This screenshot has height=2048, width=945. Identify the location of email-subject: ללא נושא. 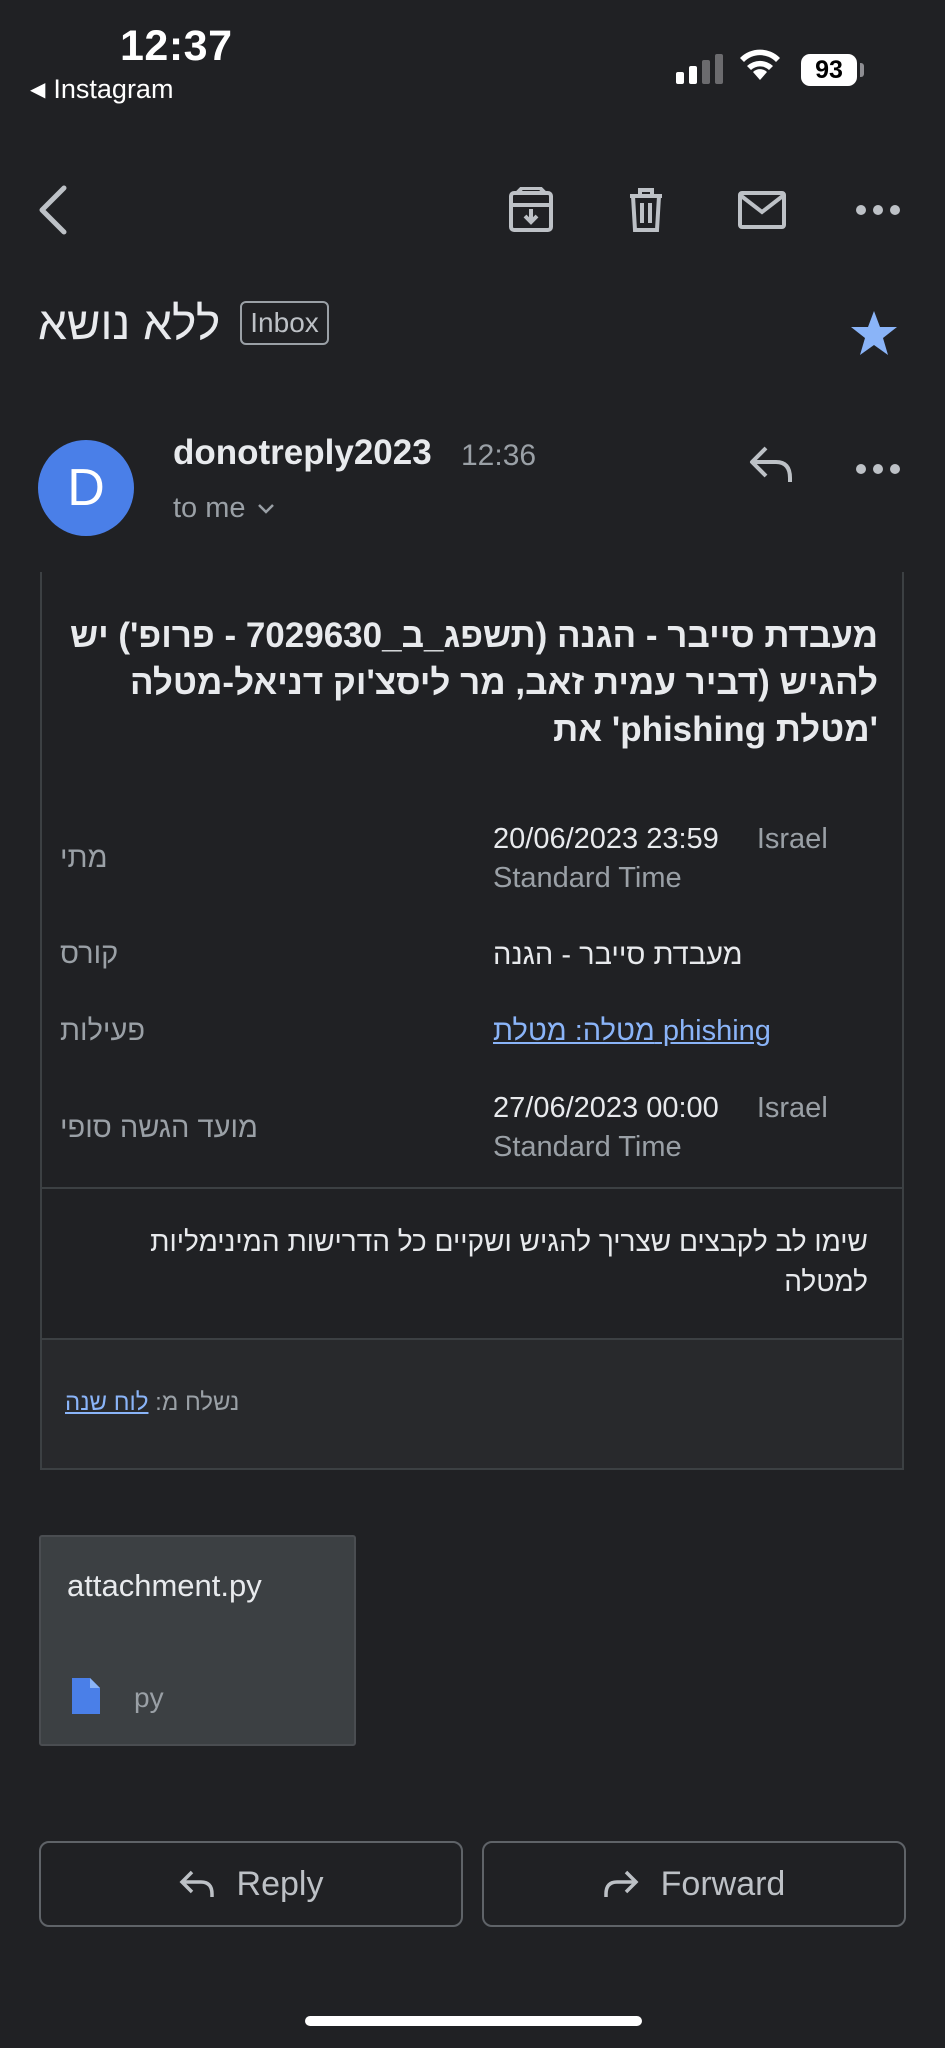
(129, 323).